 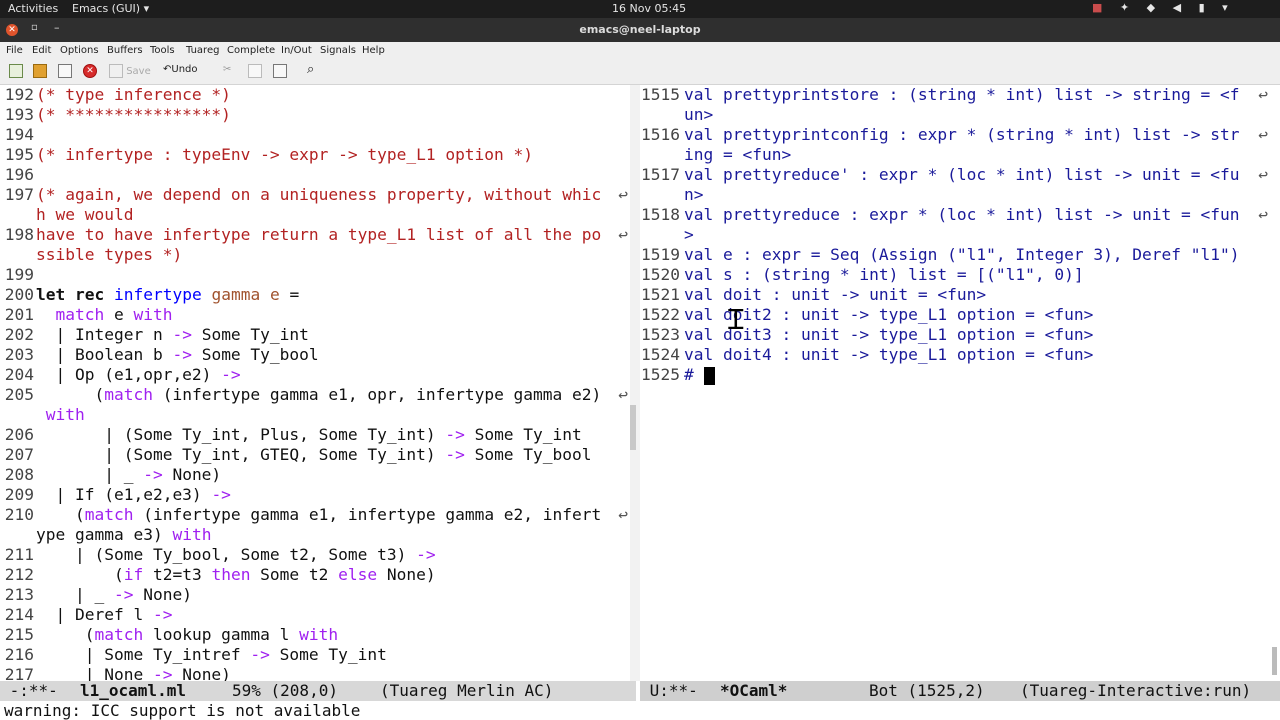 What do you see at coordinates (955, 155) in the screenshot?
I see `repl-line: ing = <fun>` at bounding box center [955, 155].